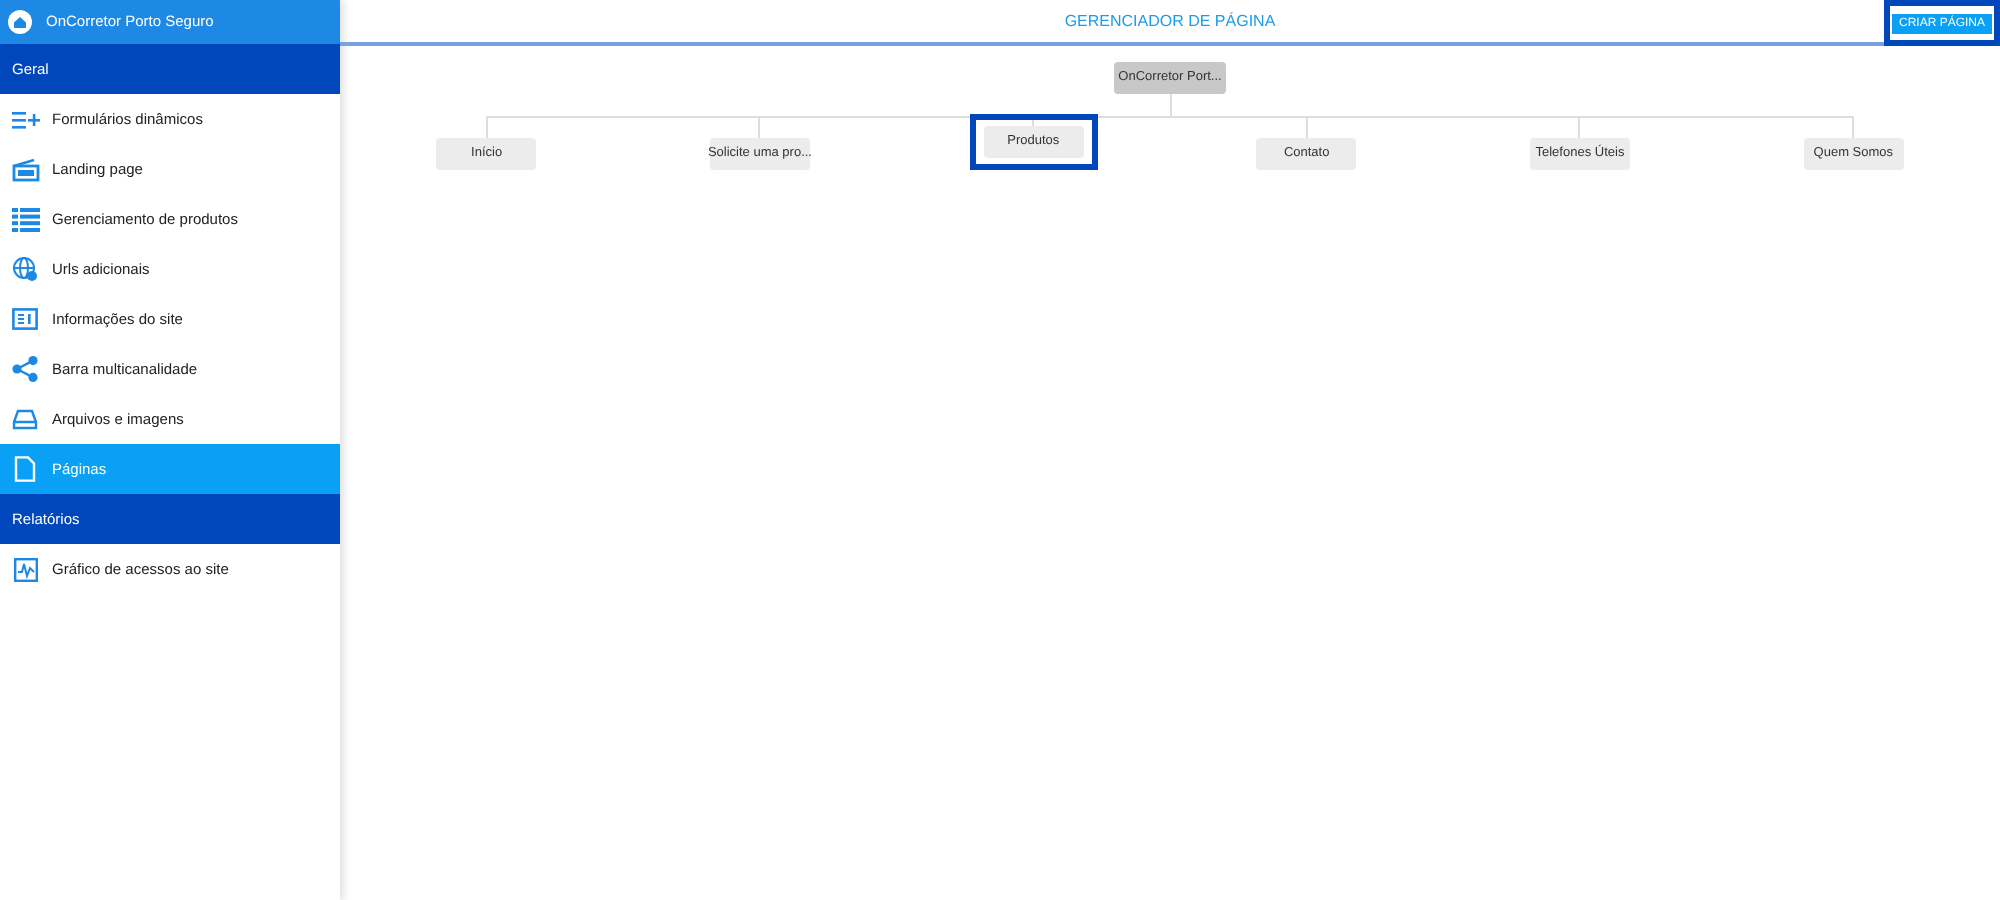  Describe the element at coordinates (25, 319) in the screenshot. I see `id-card-icon` at that location.